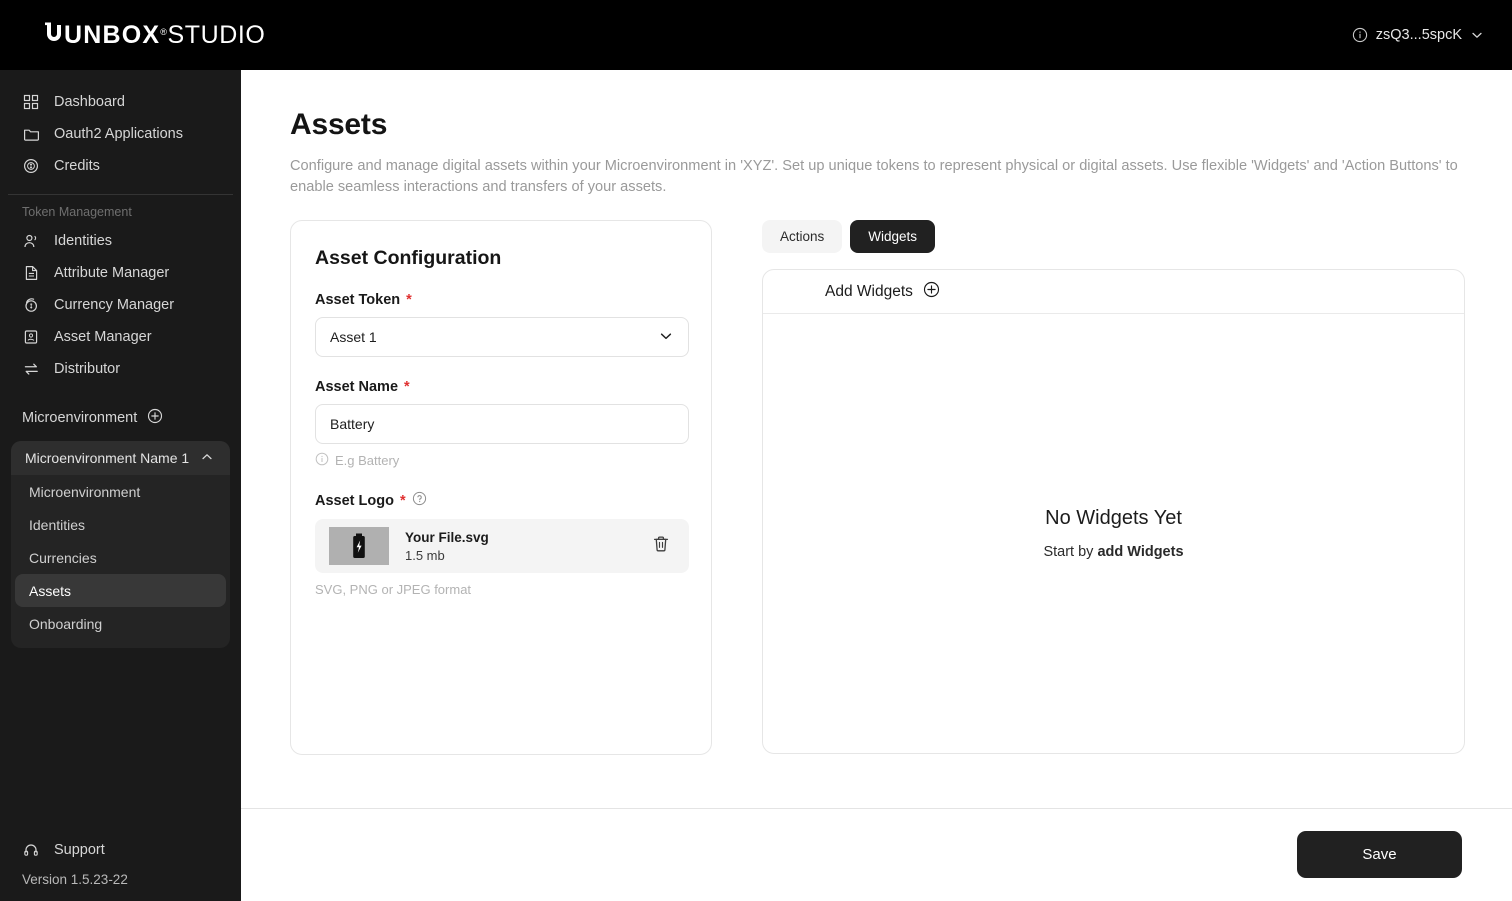 This screenshot has width=1512, height=901. I want to click on sidebar-primary-nav: Dashboard Oauth2 Applications Credits, so click(120, 126).